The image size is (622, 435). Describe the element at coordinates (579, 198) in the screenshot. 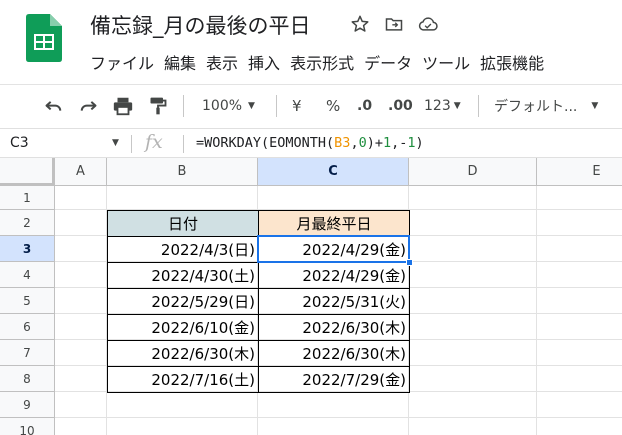

I see `grid-cell-e1` at that location.